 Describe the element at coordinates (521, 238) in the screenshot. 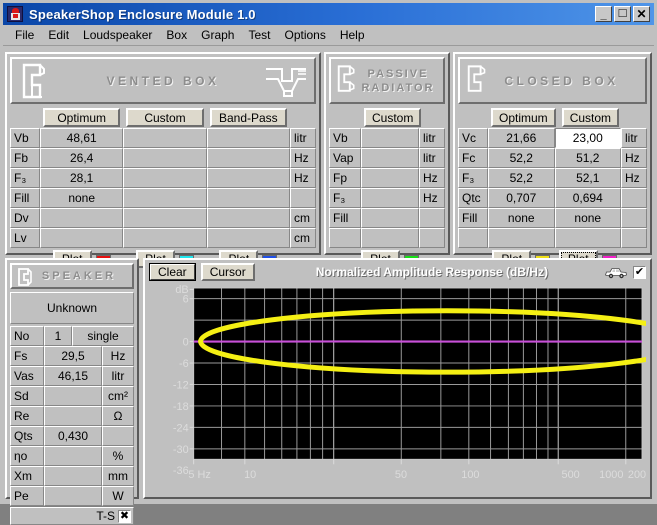

I see `closed-empty-optimum` at that location.